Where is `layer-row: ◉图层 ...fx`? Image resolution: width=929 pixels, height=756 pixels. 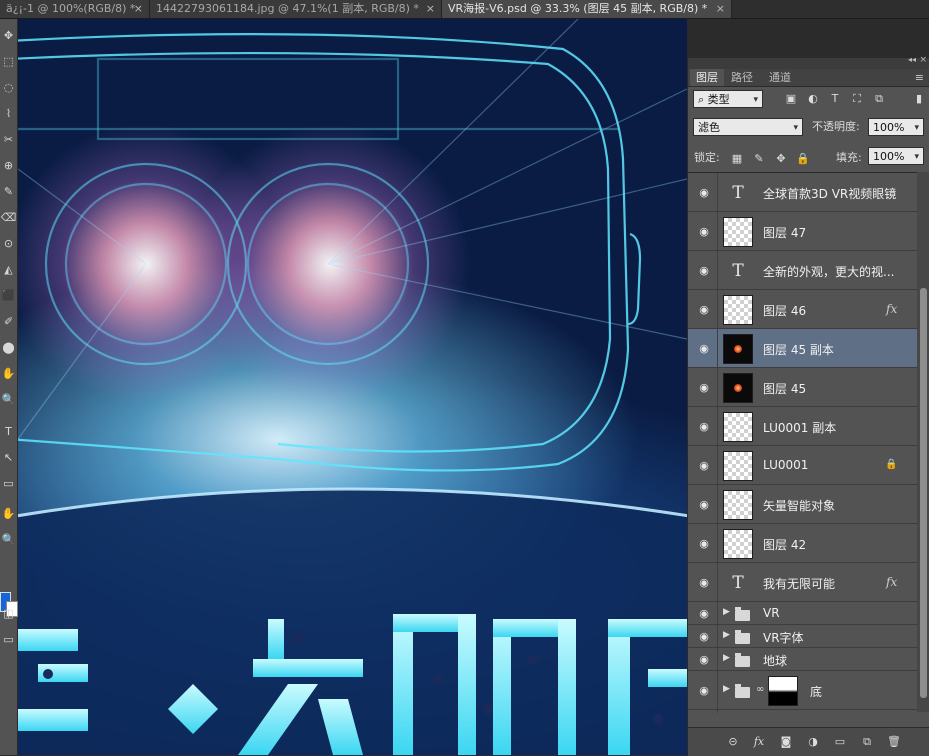 layer-row: ◉图层 ...fx is located at coordinates (802, 711).